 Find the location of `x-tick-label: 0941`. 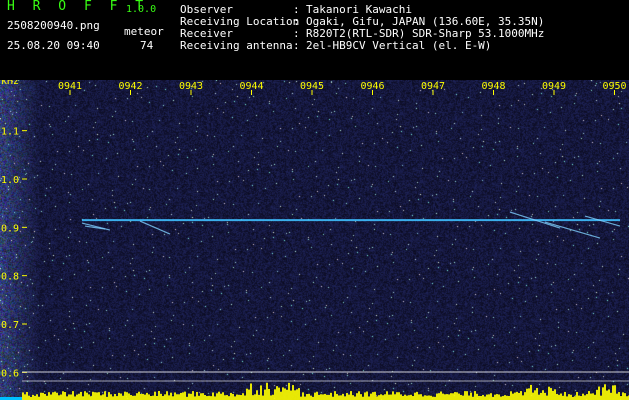

x-tick-label: 0941 is located at coordinates (70, 86).